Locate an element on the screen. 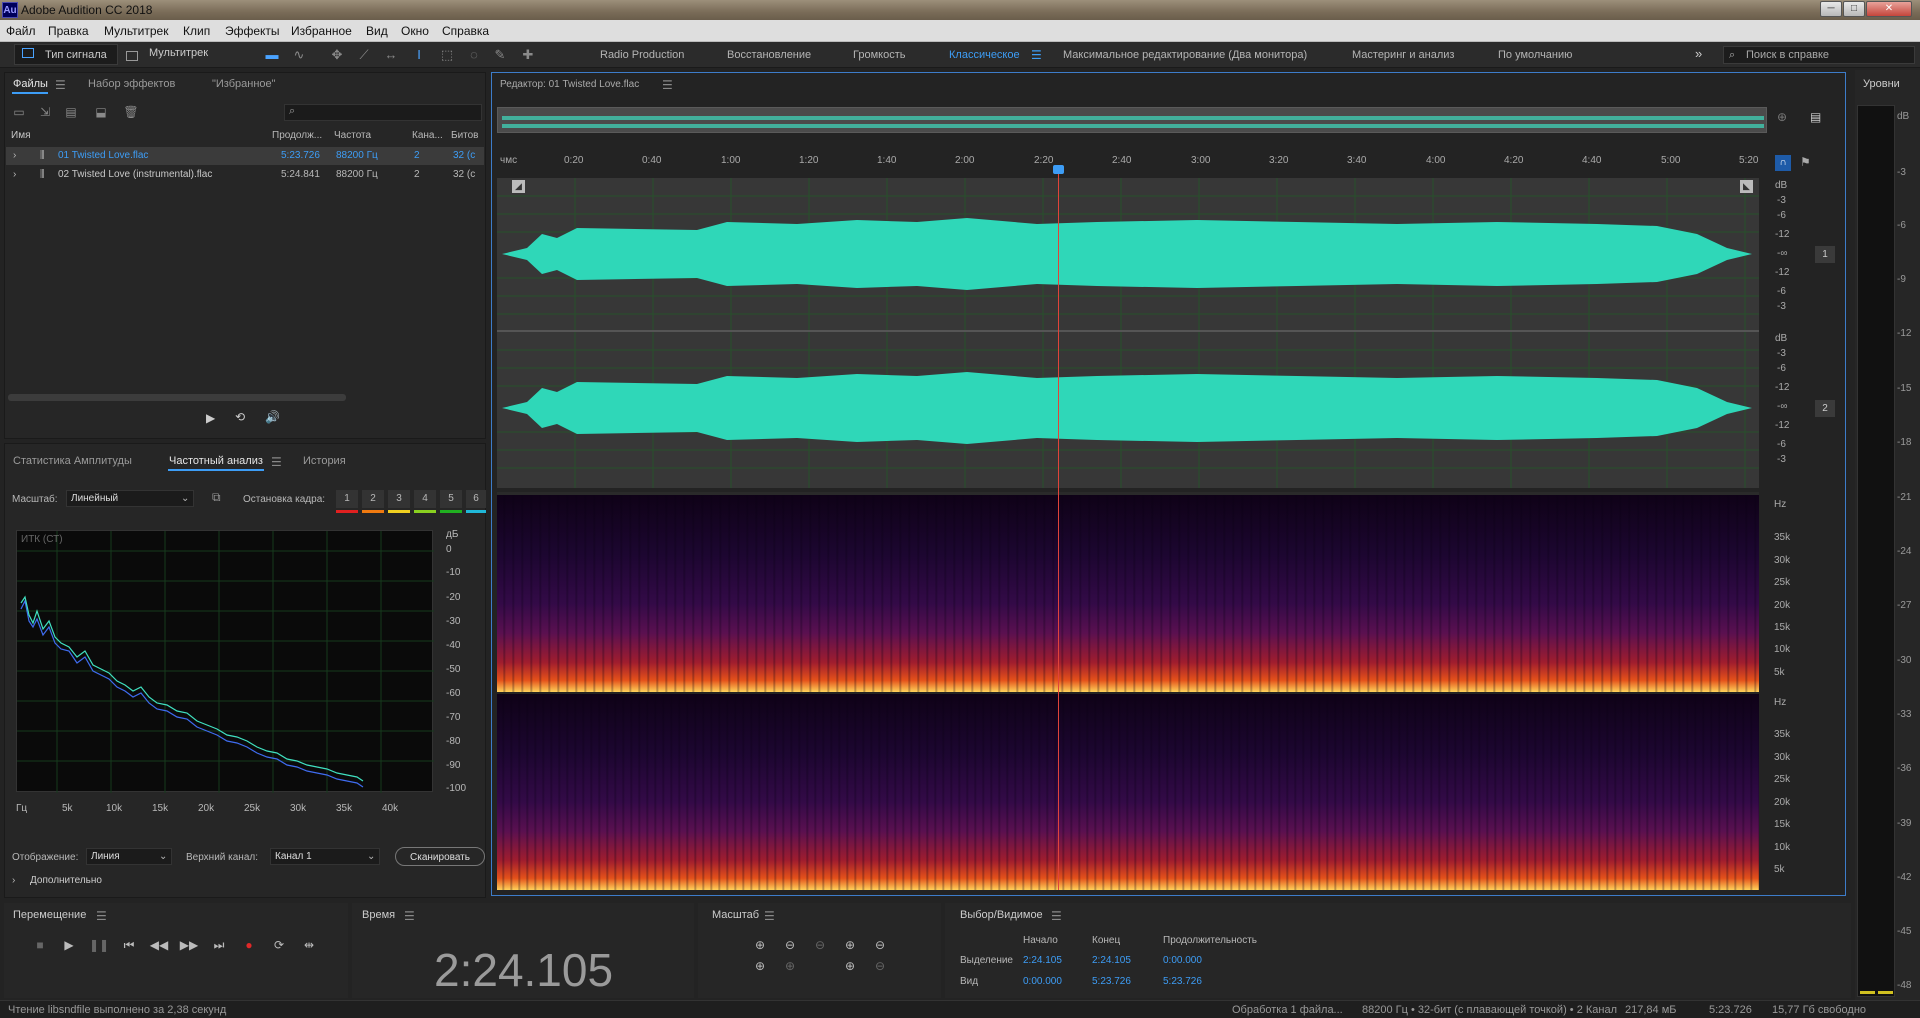 The width and height of the screenshot is (1920, 1018). selection-start: 2:24.105 is located at coordinates (1042, 960).